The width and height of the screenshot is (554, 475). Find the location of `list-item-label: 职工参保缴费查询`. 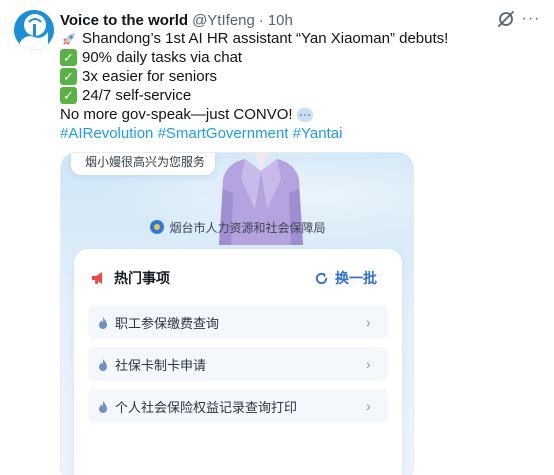

list-item-label: 职工参保缴费查询 is located at coordinates (167, 323).